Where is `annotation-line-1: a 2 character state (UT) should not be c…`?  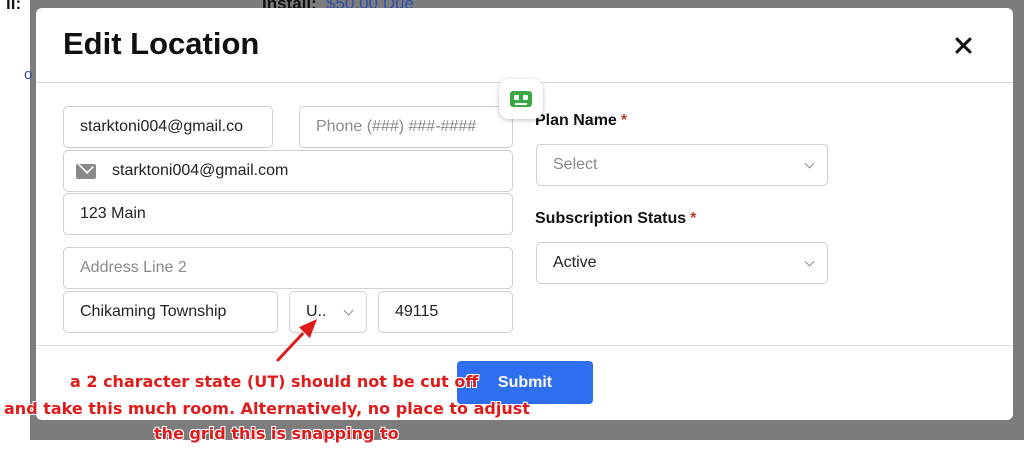 annotation-line-1: a 2 character state (UT) should not be c… is located at coordinates (274, 381).